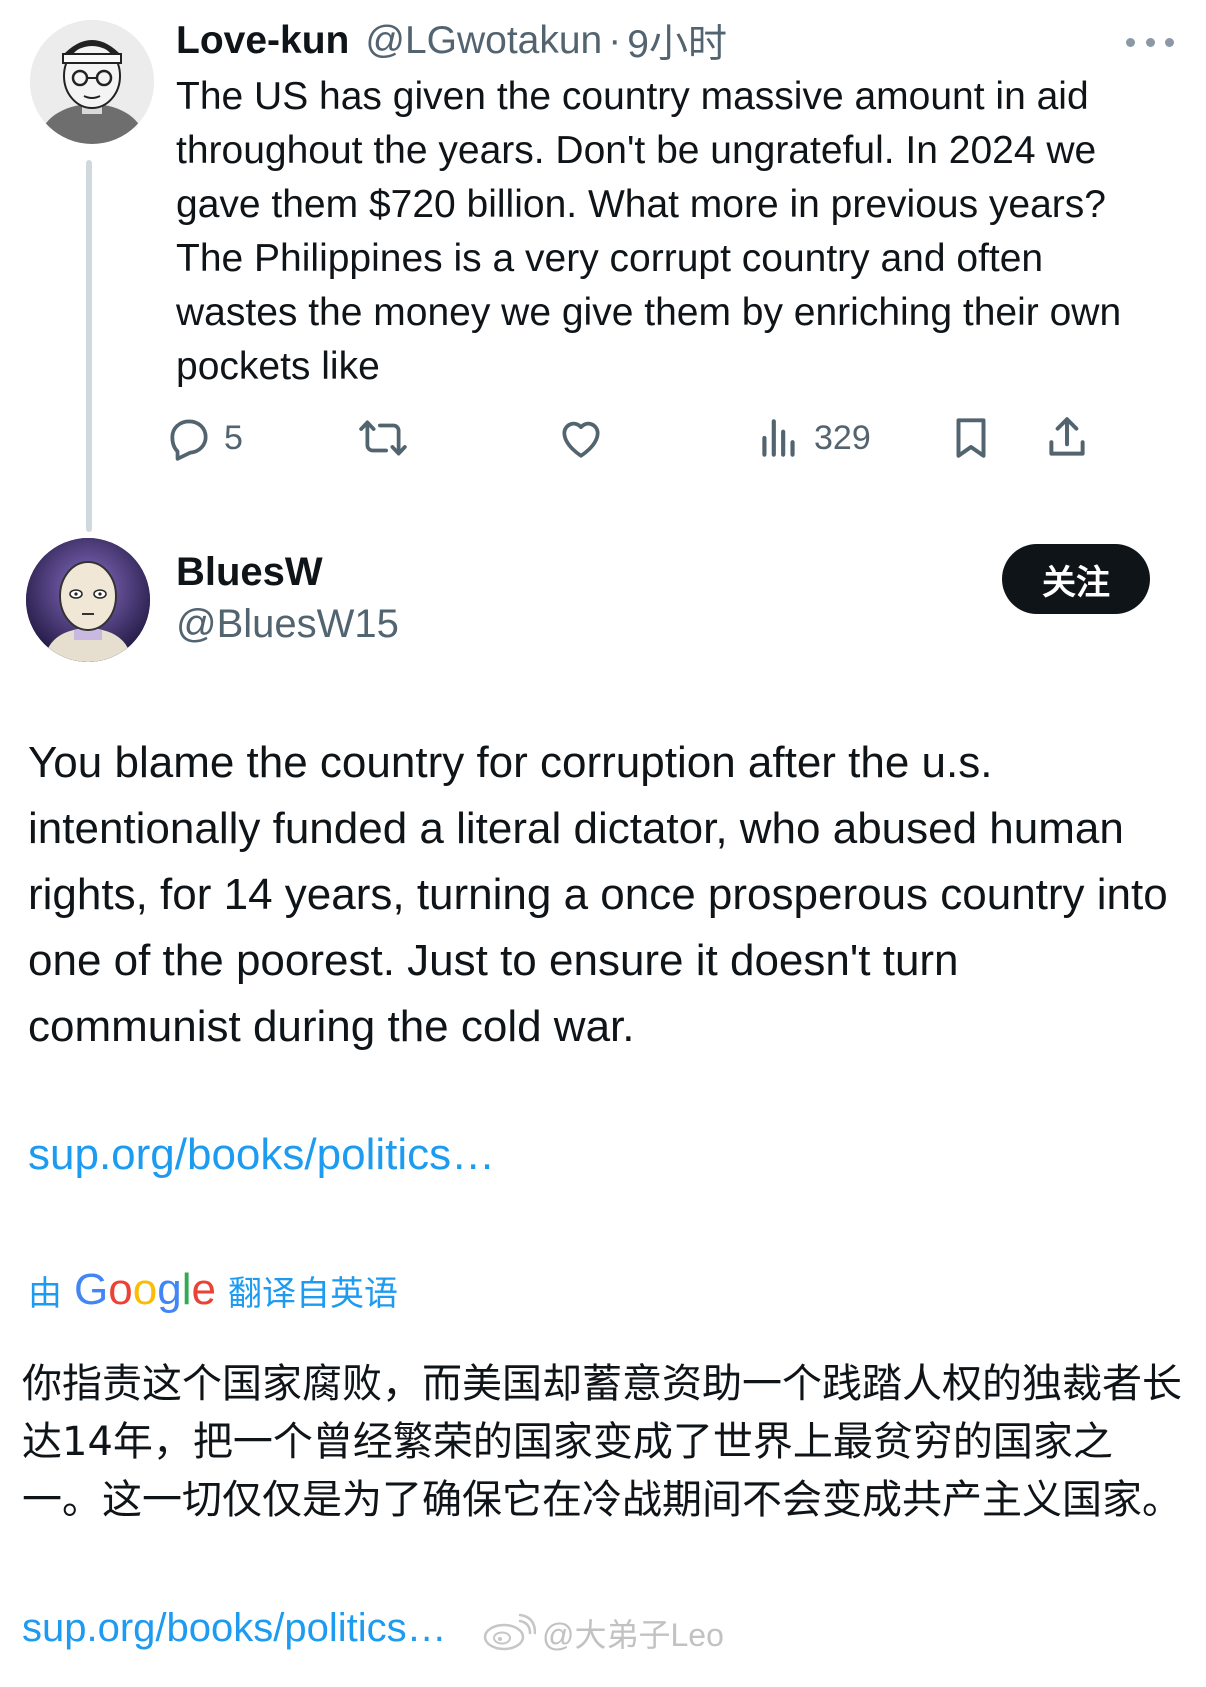 This screenshot has height=1687, width=1206. Describe the element at coordinates (842, 437) in the screenshot. I see `views-count: 329` at that location.